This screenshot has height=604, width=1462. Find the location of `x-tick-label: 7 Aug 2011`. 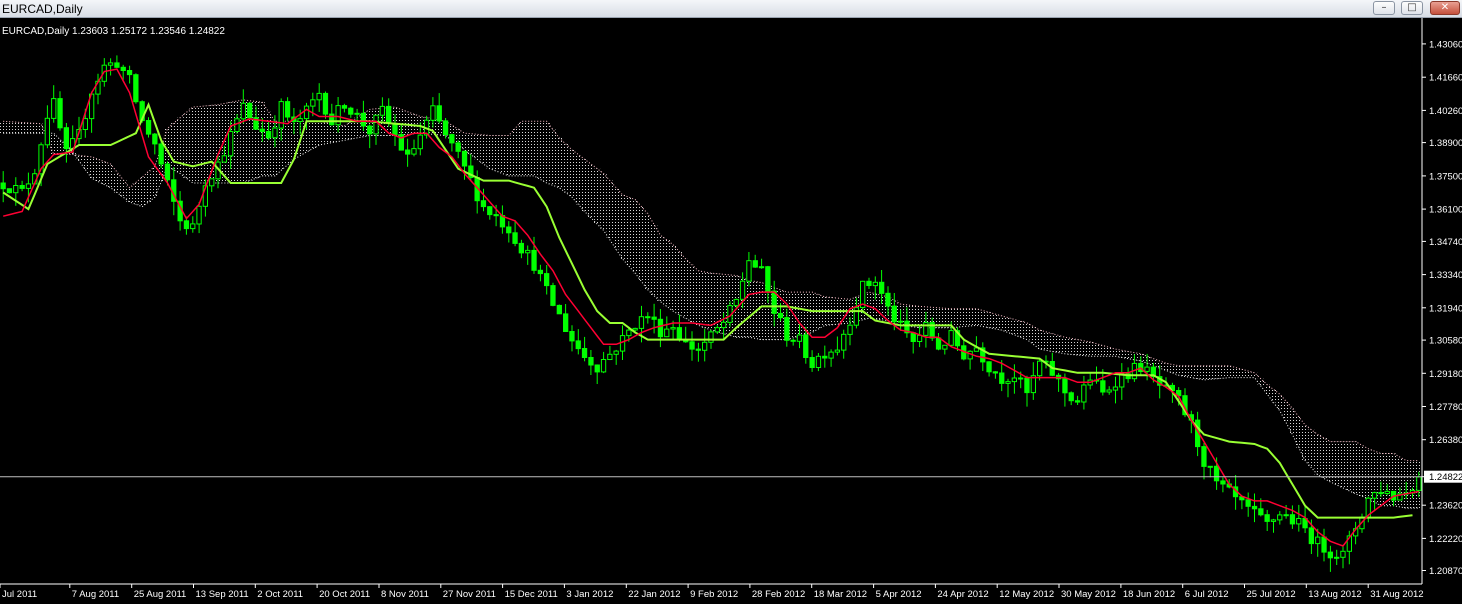

x-tick-label: 7 Aug 2011 is located at coordinates (95, 594).